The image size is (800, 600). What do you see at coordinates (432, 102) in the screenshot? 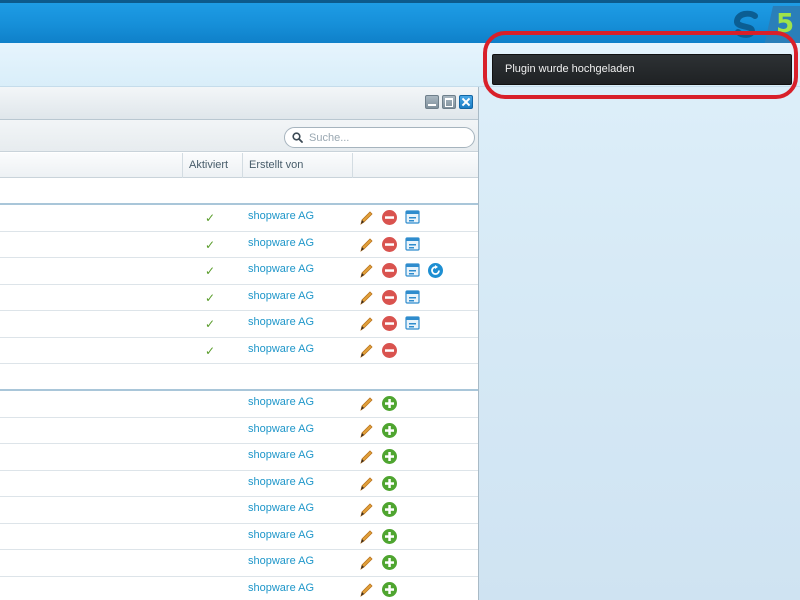
I see `minimize-button` at bounding box center [432, 102].